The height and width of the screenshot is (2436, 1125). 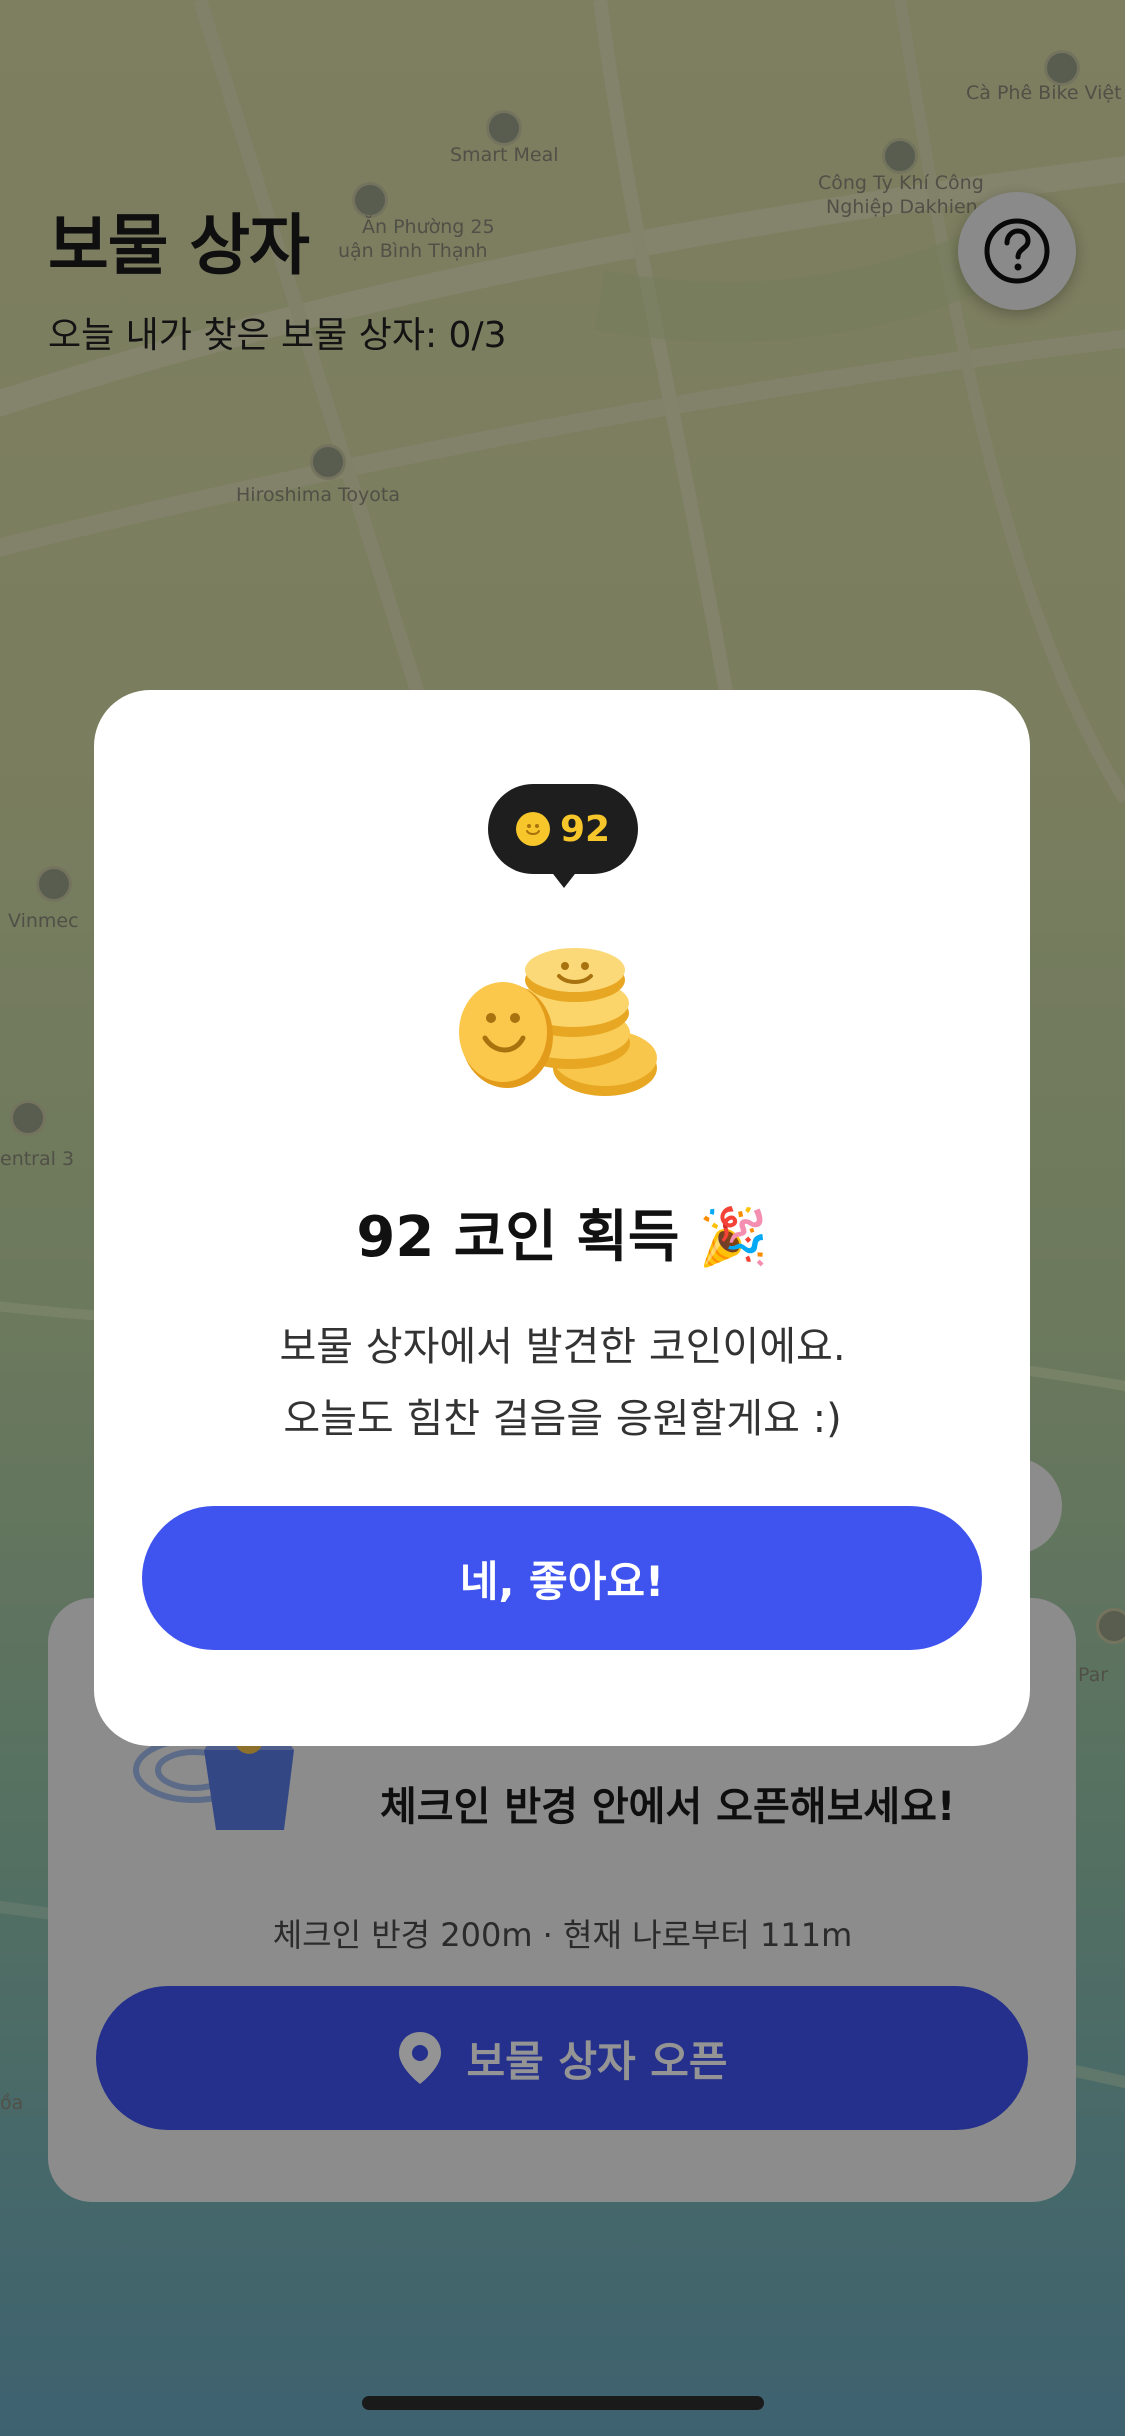 I want to click on modal-title: 92 코인 획득 🎉, so click(x=562, y=1237).